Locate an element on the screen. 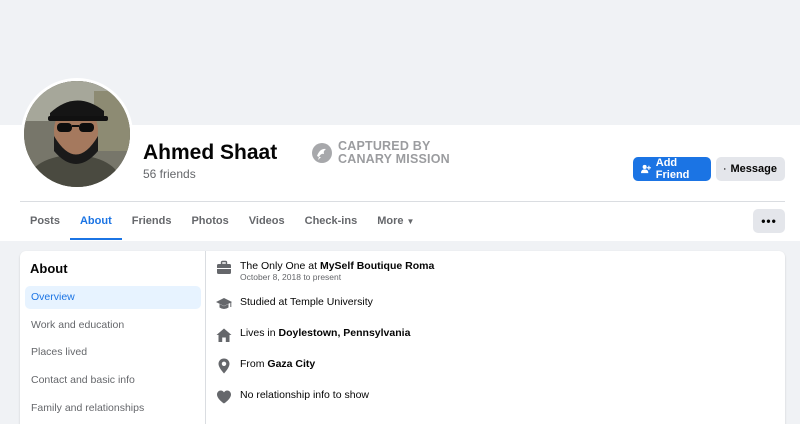 The image size is (800, 424). friends-count: 56 friends is located at coordinates (169, 174).